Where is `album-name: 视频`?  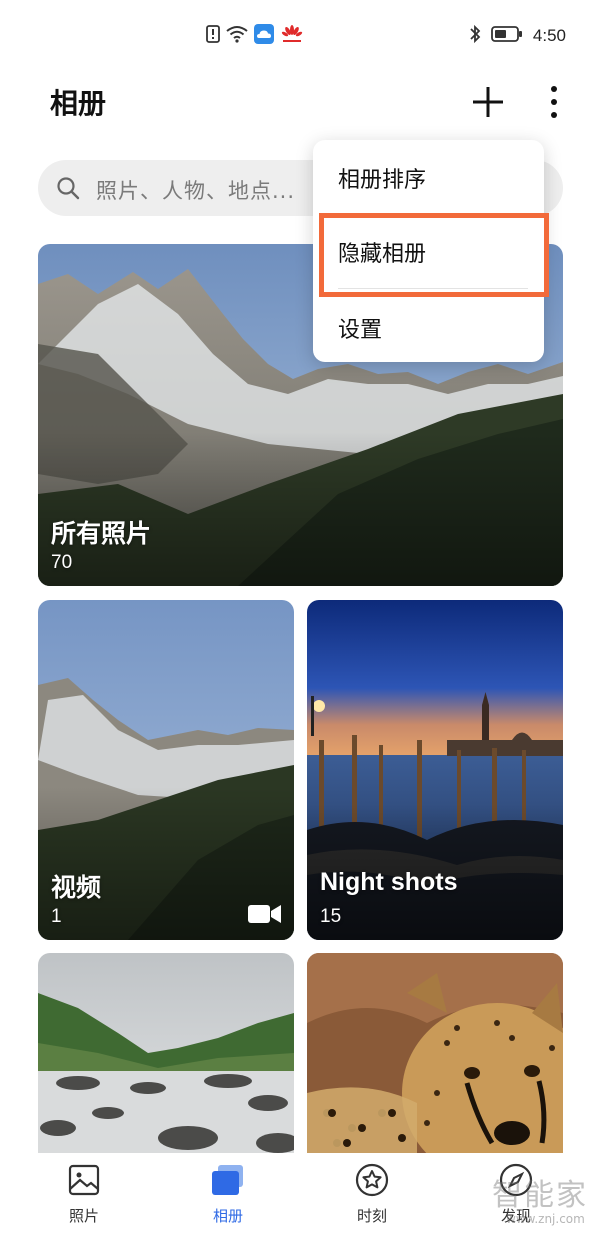 album-name: 视频 is located at coordinates (76, 888).